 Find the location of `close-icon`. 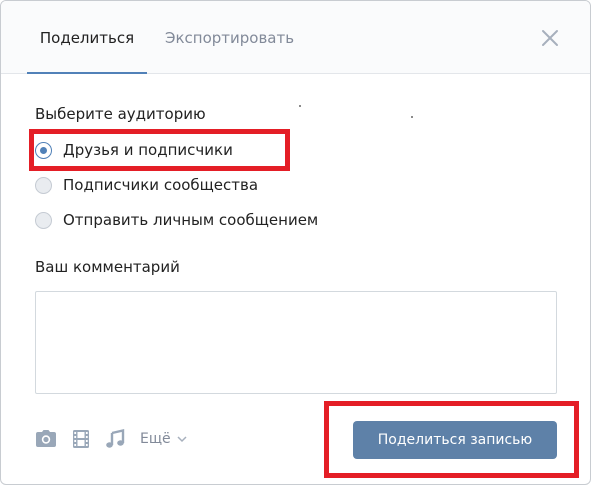

close-icon is located at coordinates (550, 38).